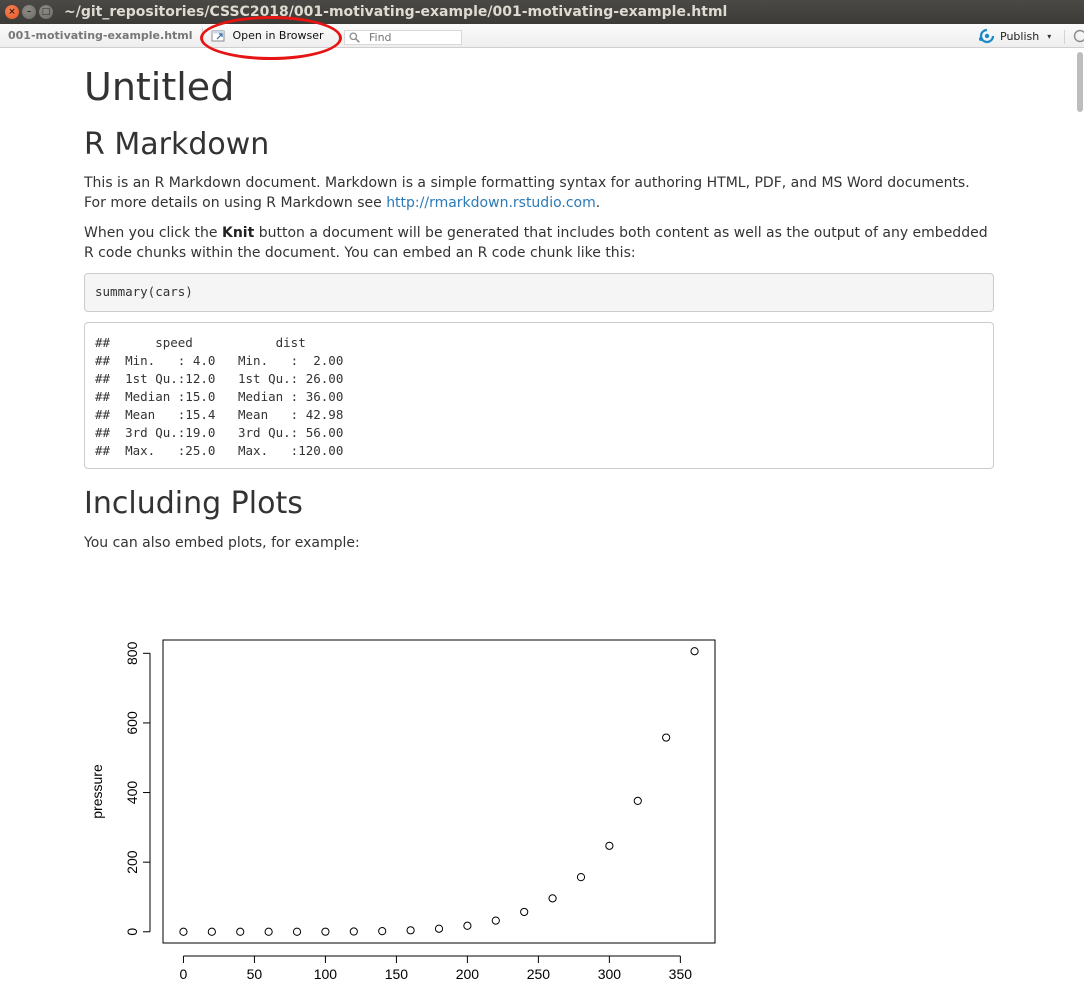 The image size is (1084, 997). What do you see at coordinates (222, 543) in the screenshot?
I see `plots-paragraph: You can also embed plots, for example:` at bounding box center [222, 543].